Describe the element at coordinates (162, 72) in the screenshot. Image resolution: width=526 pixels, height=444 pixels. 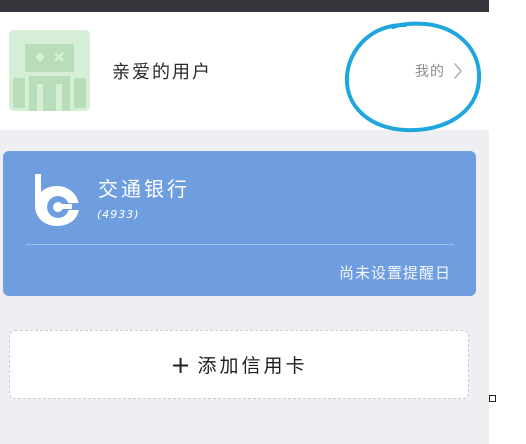
I see `username-label: 亲爱的用户` at that location.